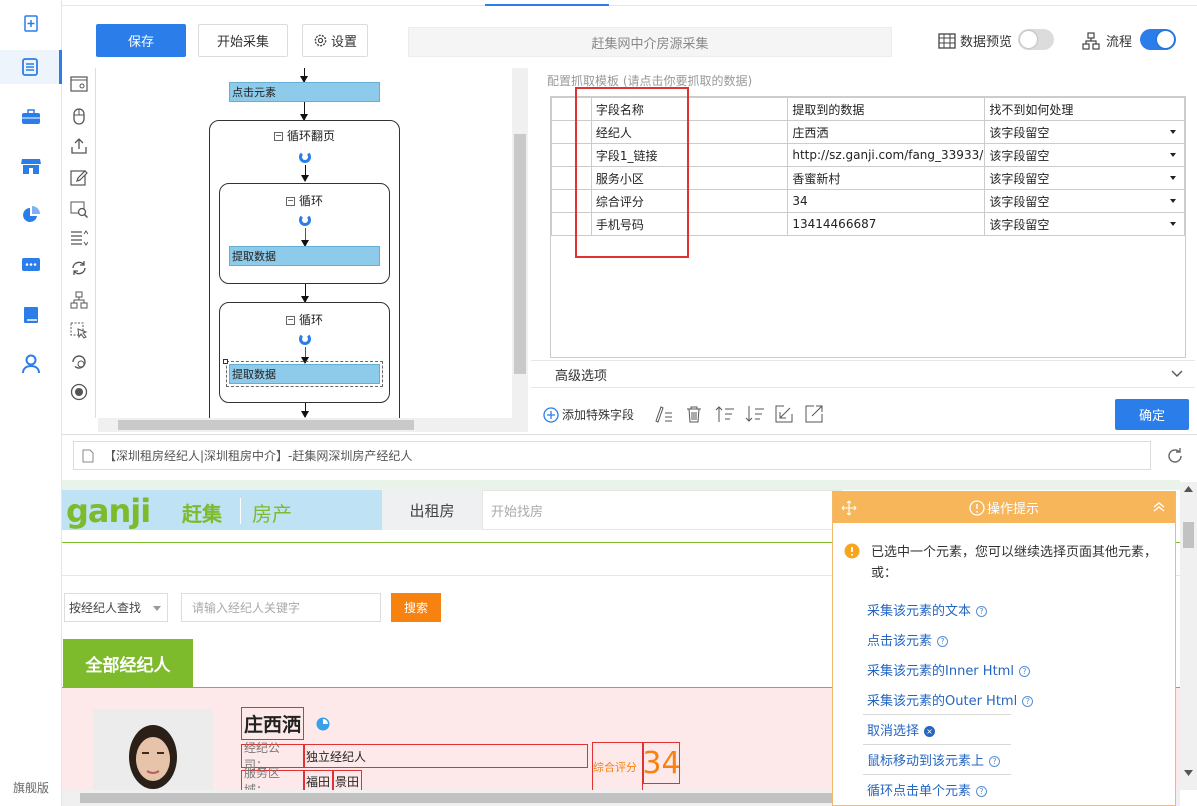  I want to click on custom-xpath-icon, so click(814, 414).